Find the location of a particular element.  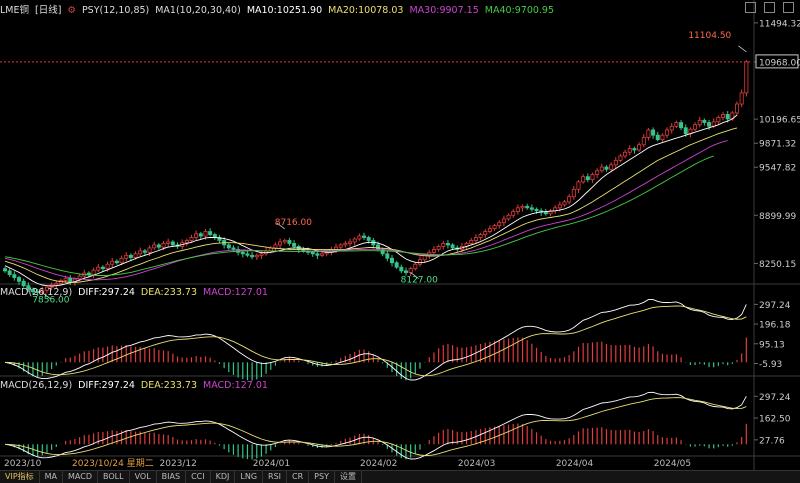

window-controls is located at coordinates (769, 7).